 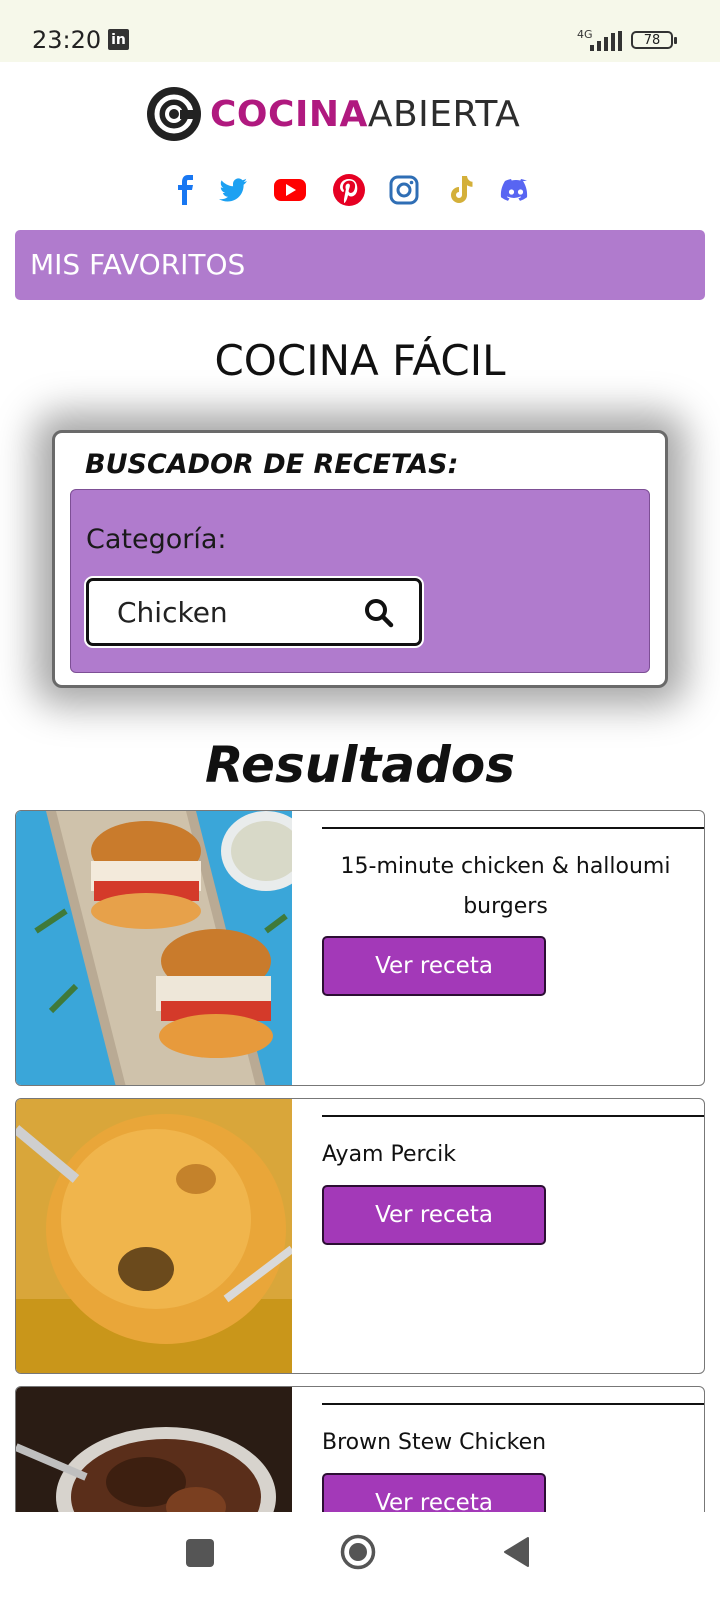 What do you see at coordinates (654, 40) in the screenshot?
I see `battery-icon: 78` at bounding box center [654, 40].